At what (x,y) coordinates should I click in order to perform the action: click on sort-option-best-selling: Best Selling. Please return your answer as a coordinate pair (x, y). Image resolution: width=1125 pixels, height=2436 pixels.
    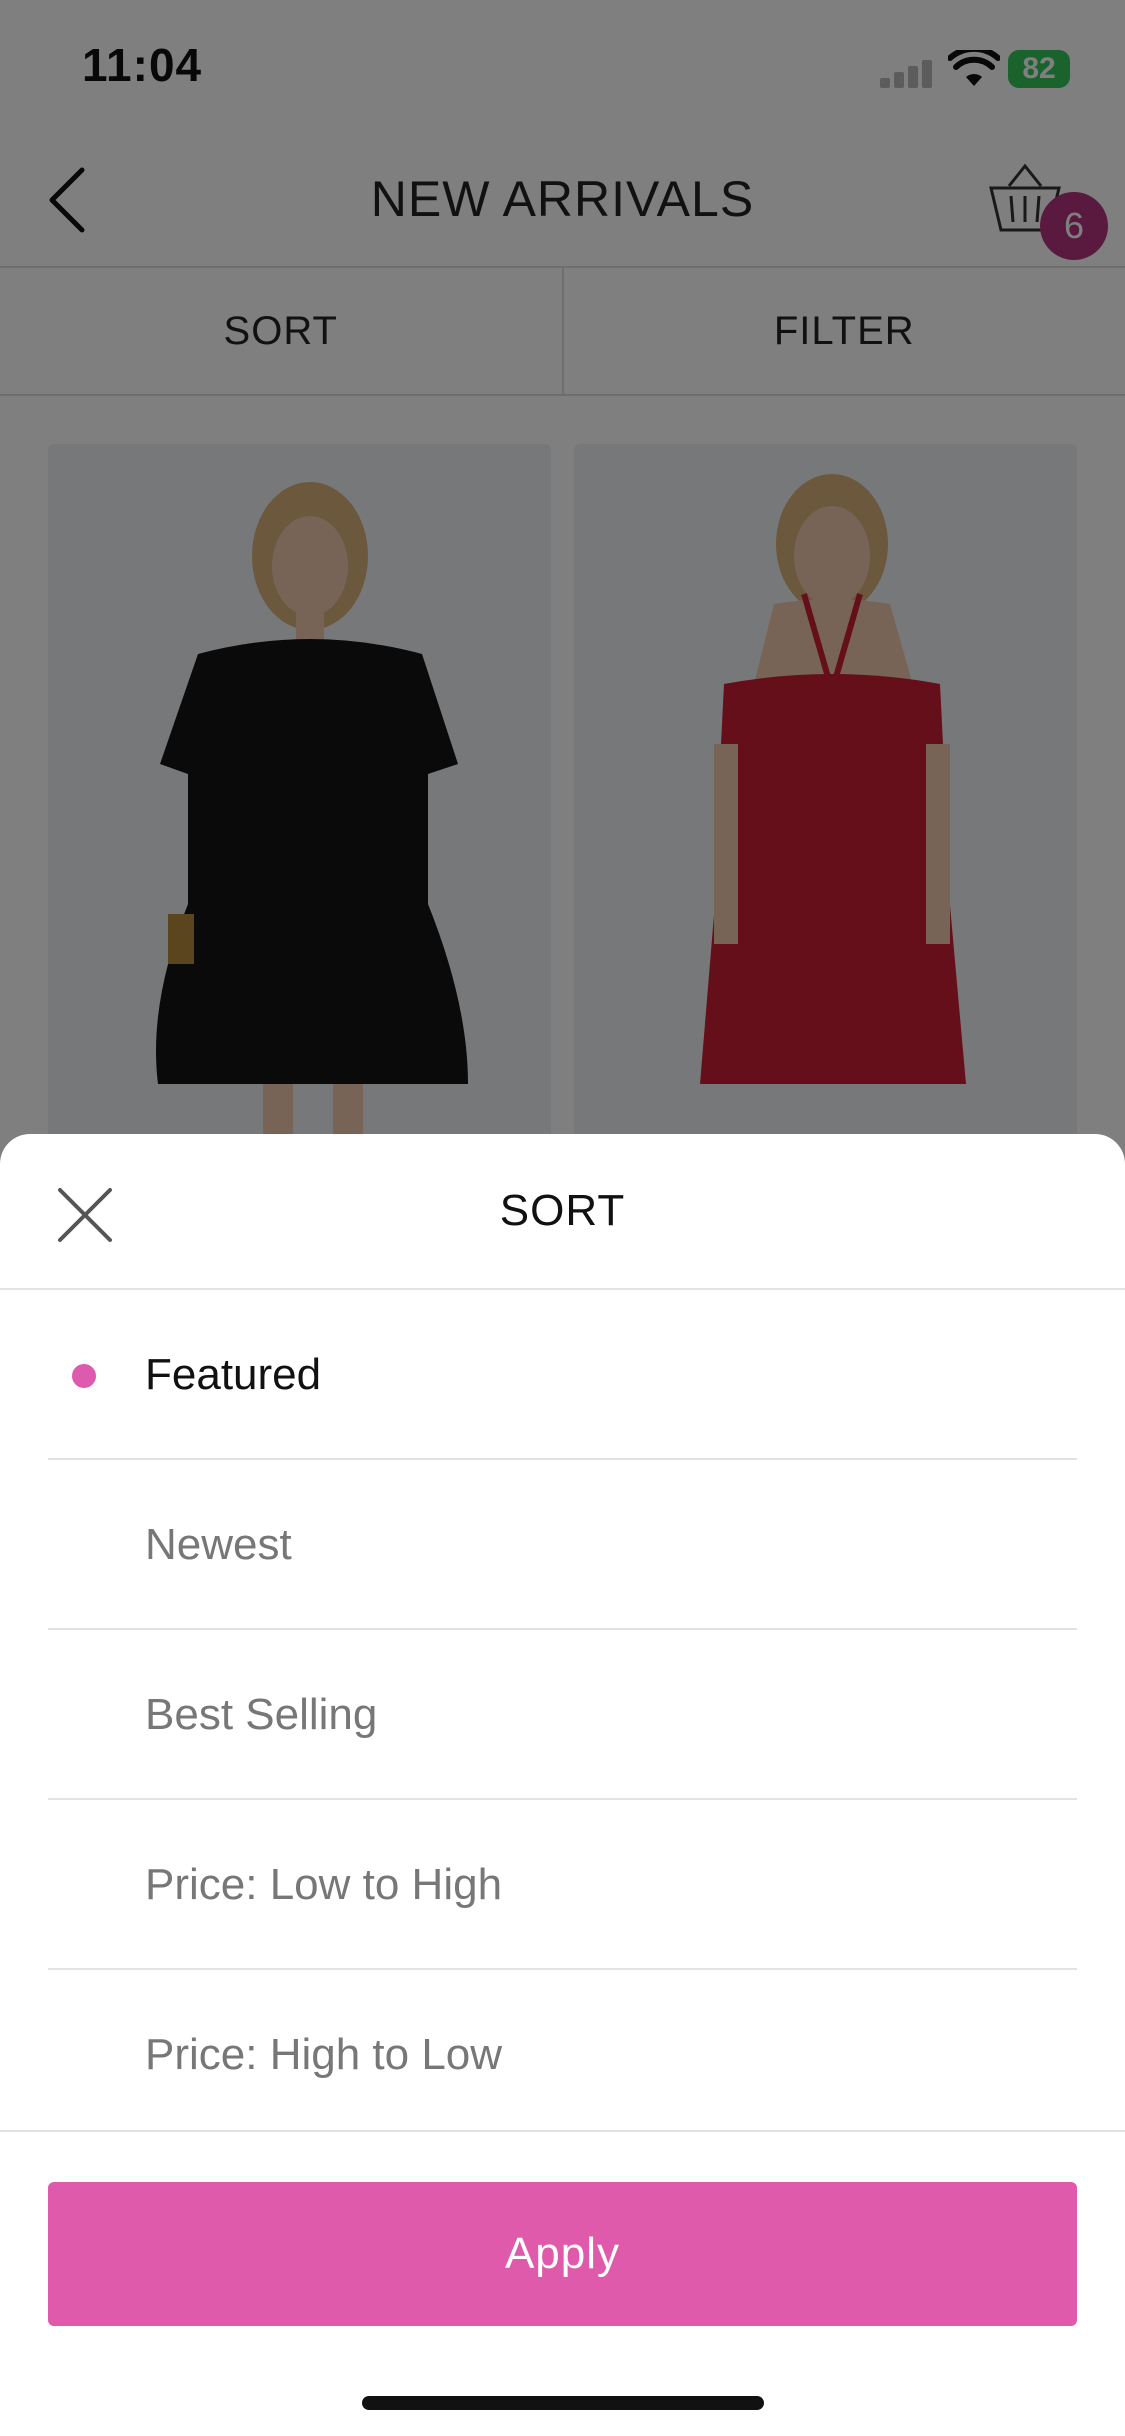
    Looking at the image, I should click on (562, 1715).